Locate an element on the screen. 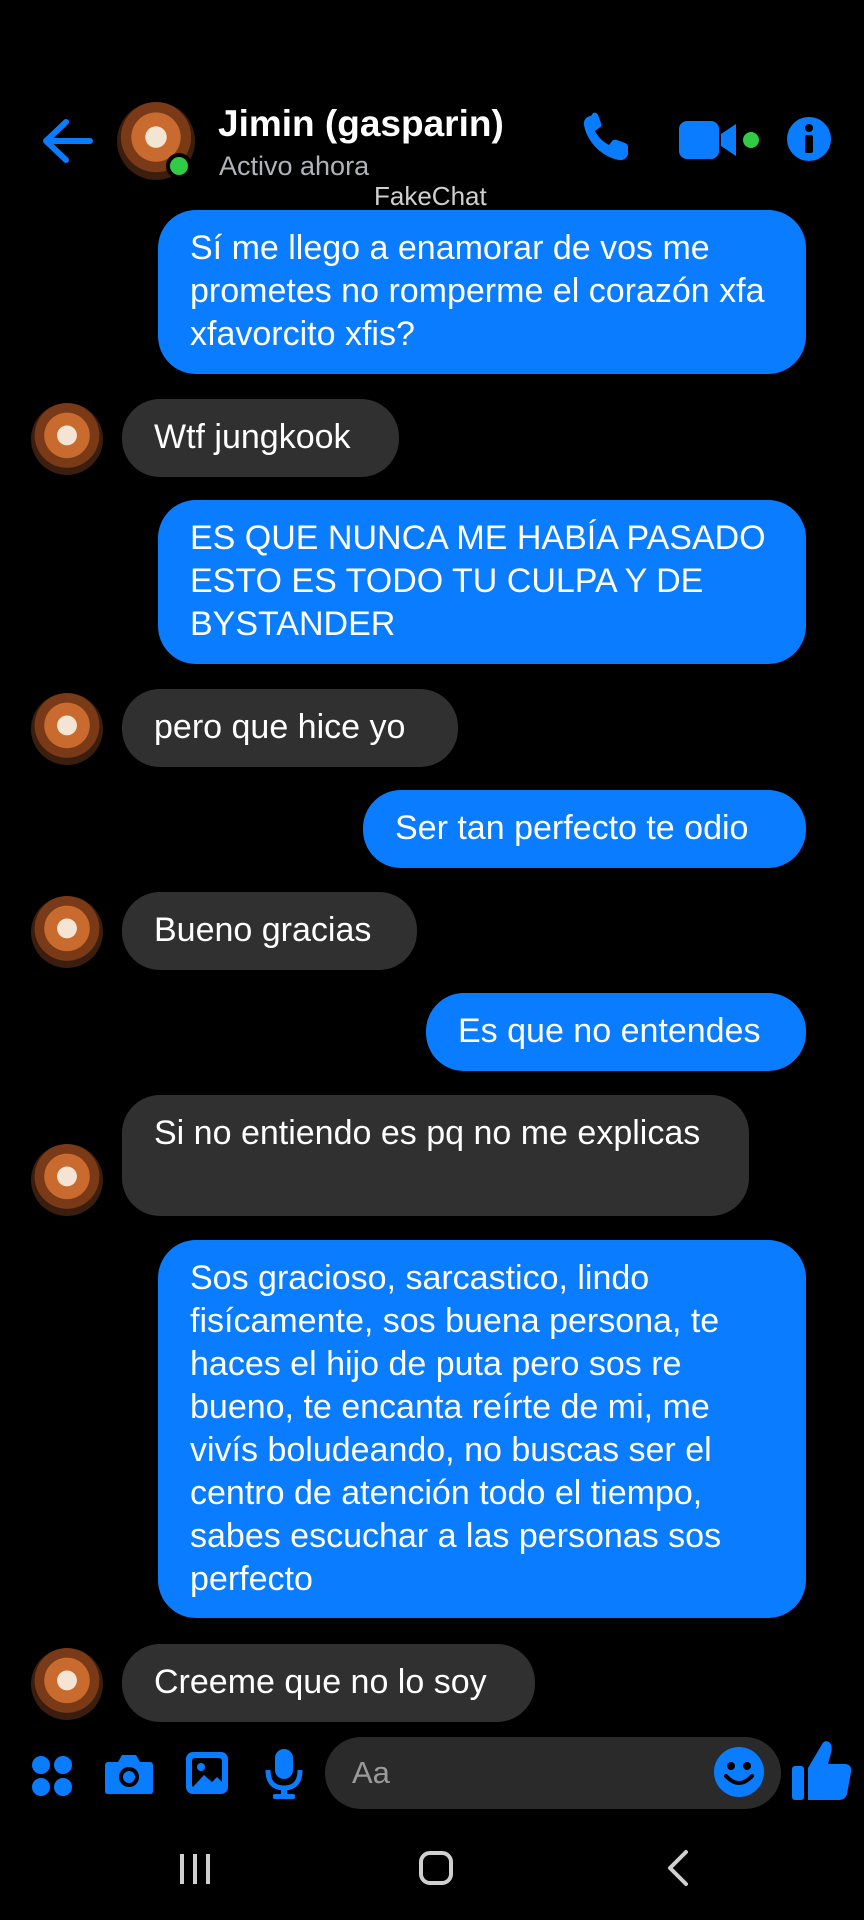 Image resolution: width=864 pixels, height=1920 pixels. back-nav-icon is located at coordinates (678, 1870).